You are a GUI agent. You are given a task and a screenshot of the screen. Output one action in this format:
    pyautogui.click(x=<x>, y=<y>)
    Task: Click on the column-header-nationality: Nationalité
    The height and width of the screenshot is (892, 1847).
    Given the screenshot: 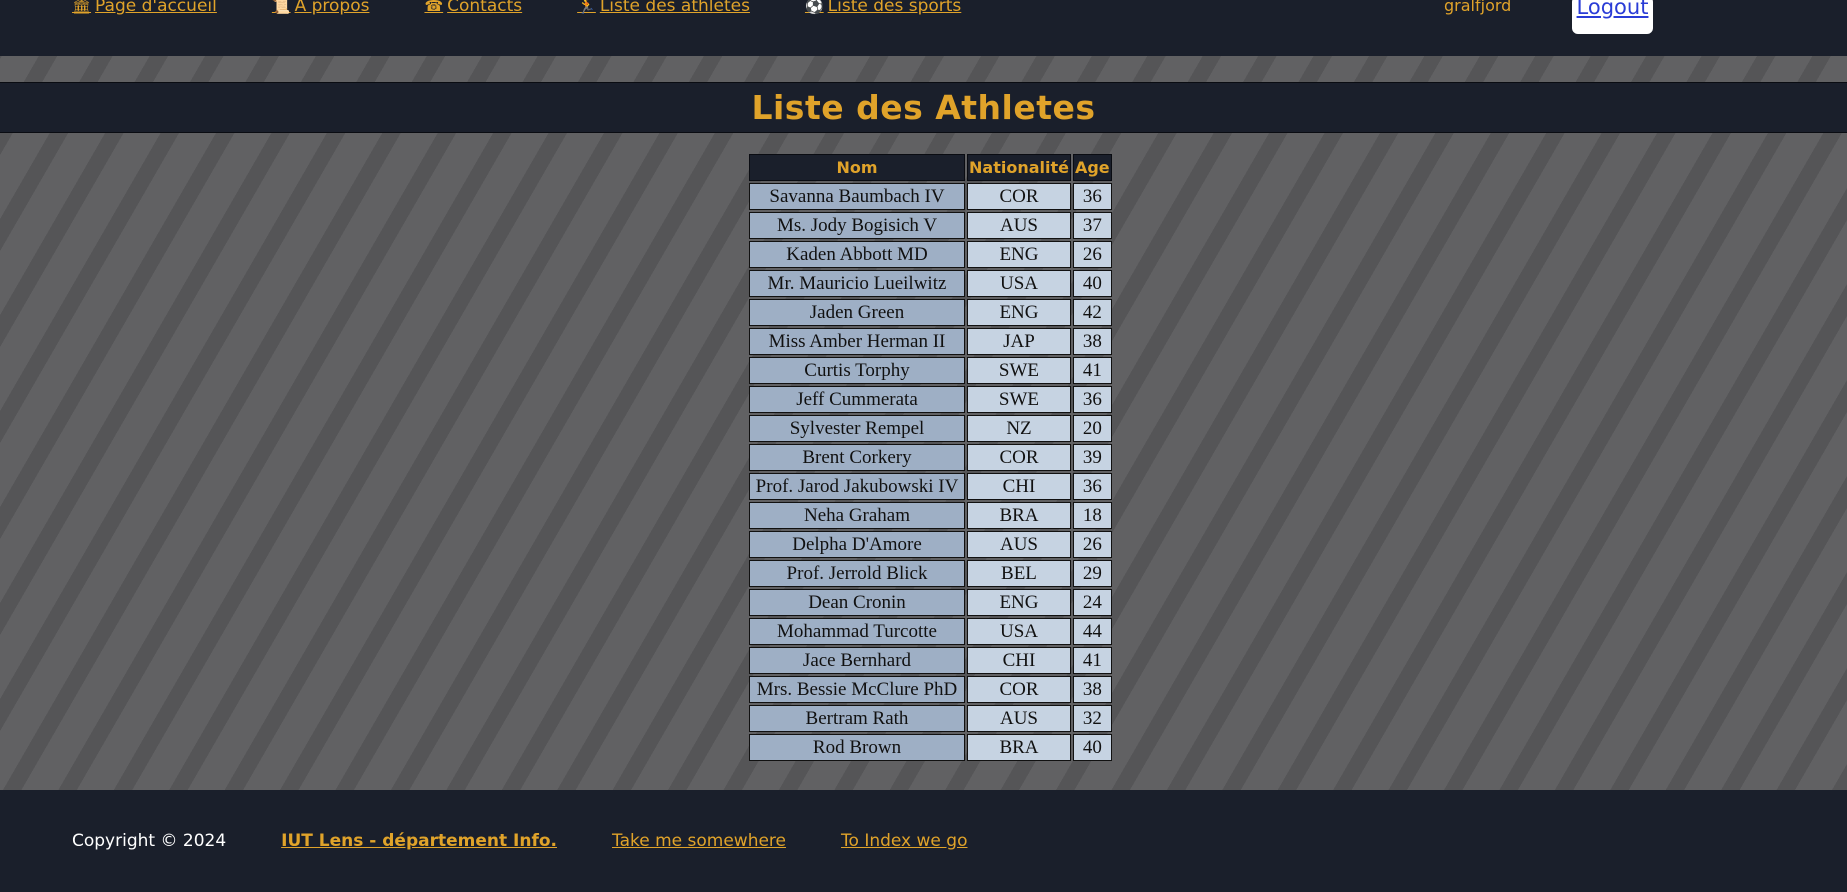 What is the action you would take?
    pyautogui.click(x=1019, y=167)
    